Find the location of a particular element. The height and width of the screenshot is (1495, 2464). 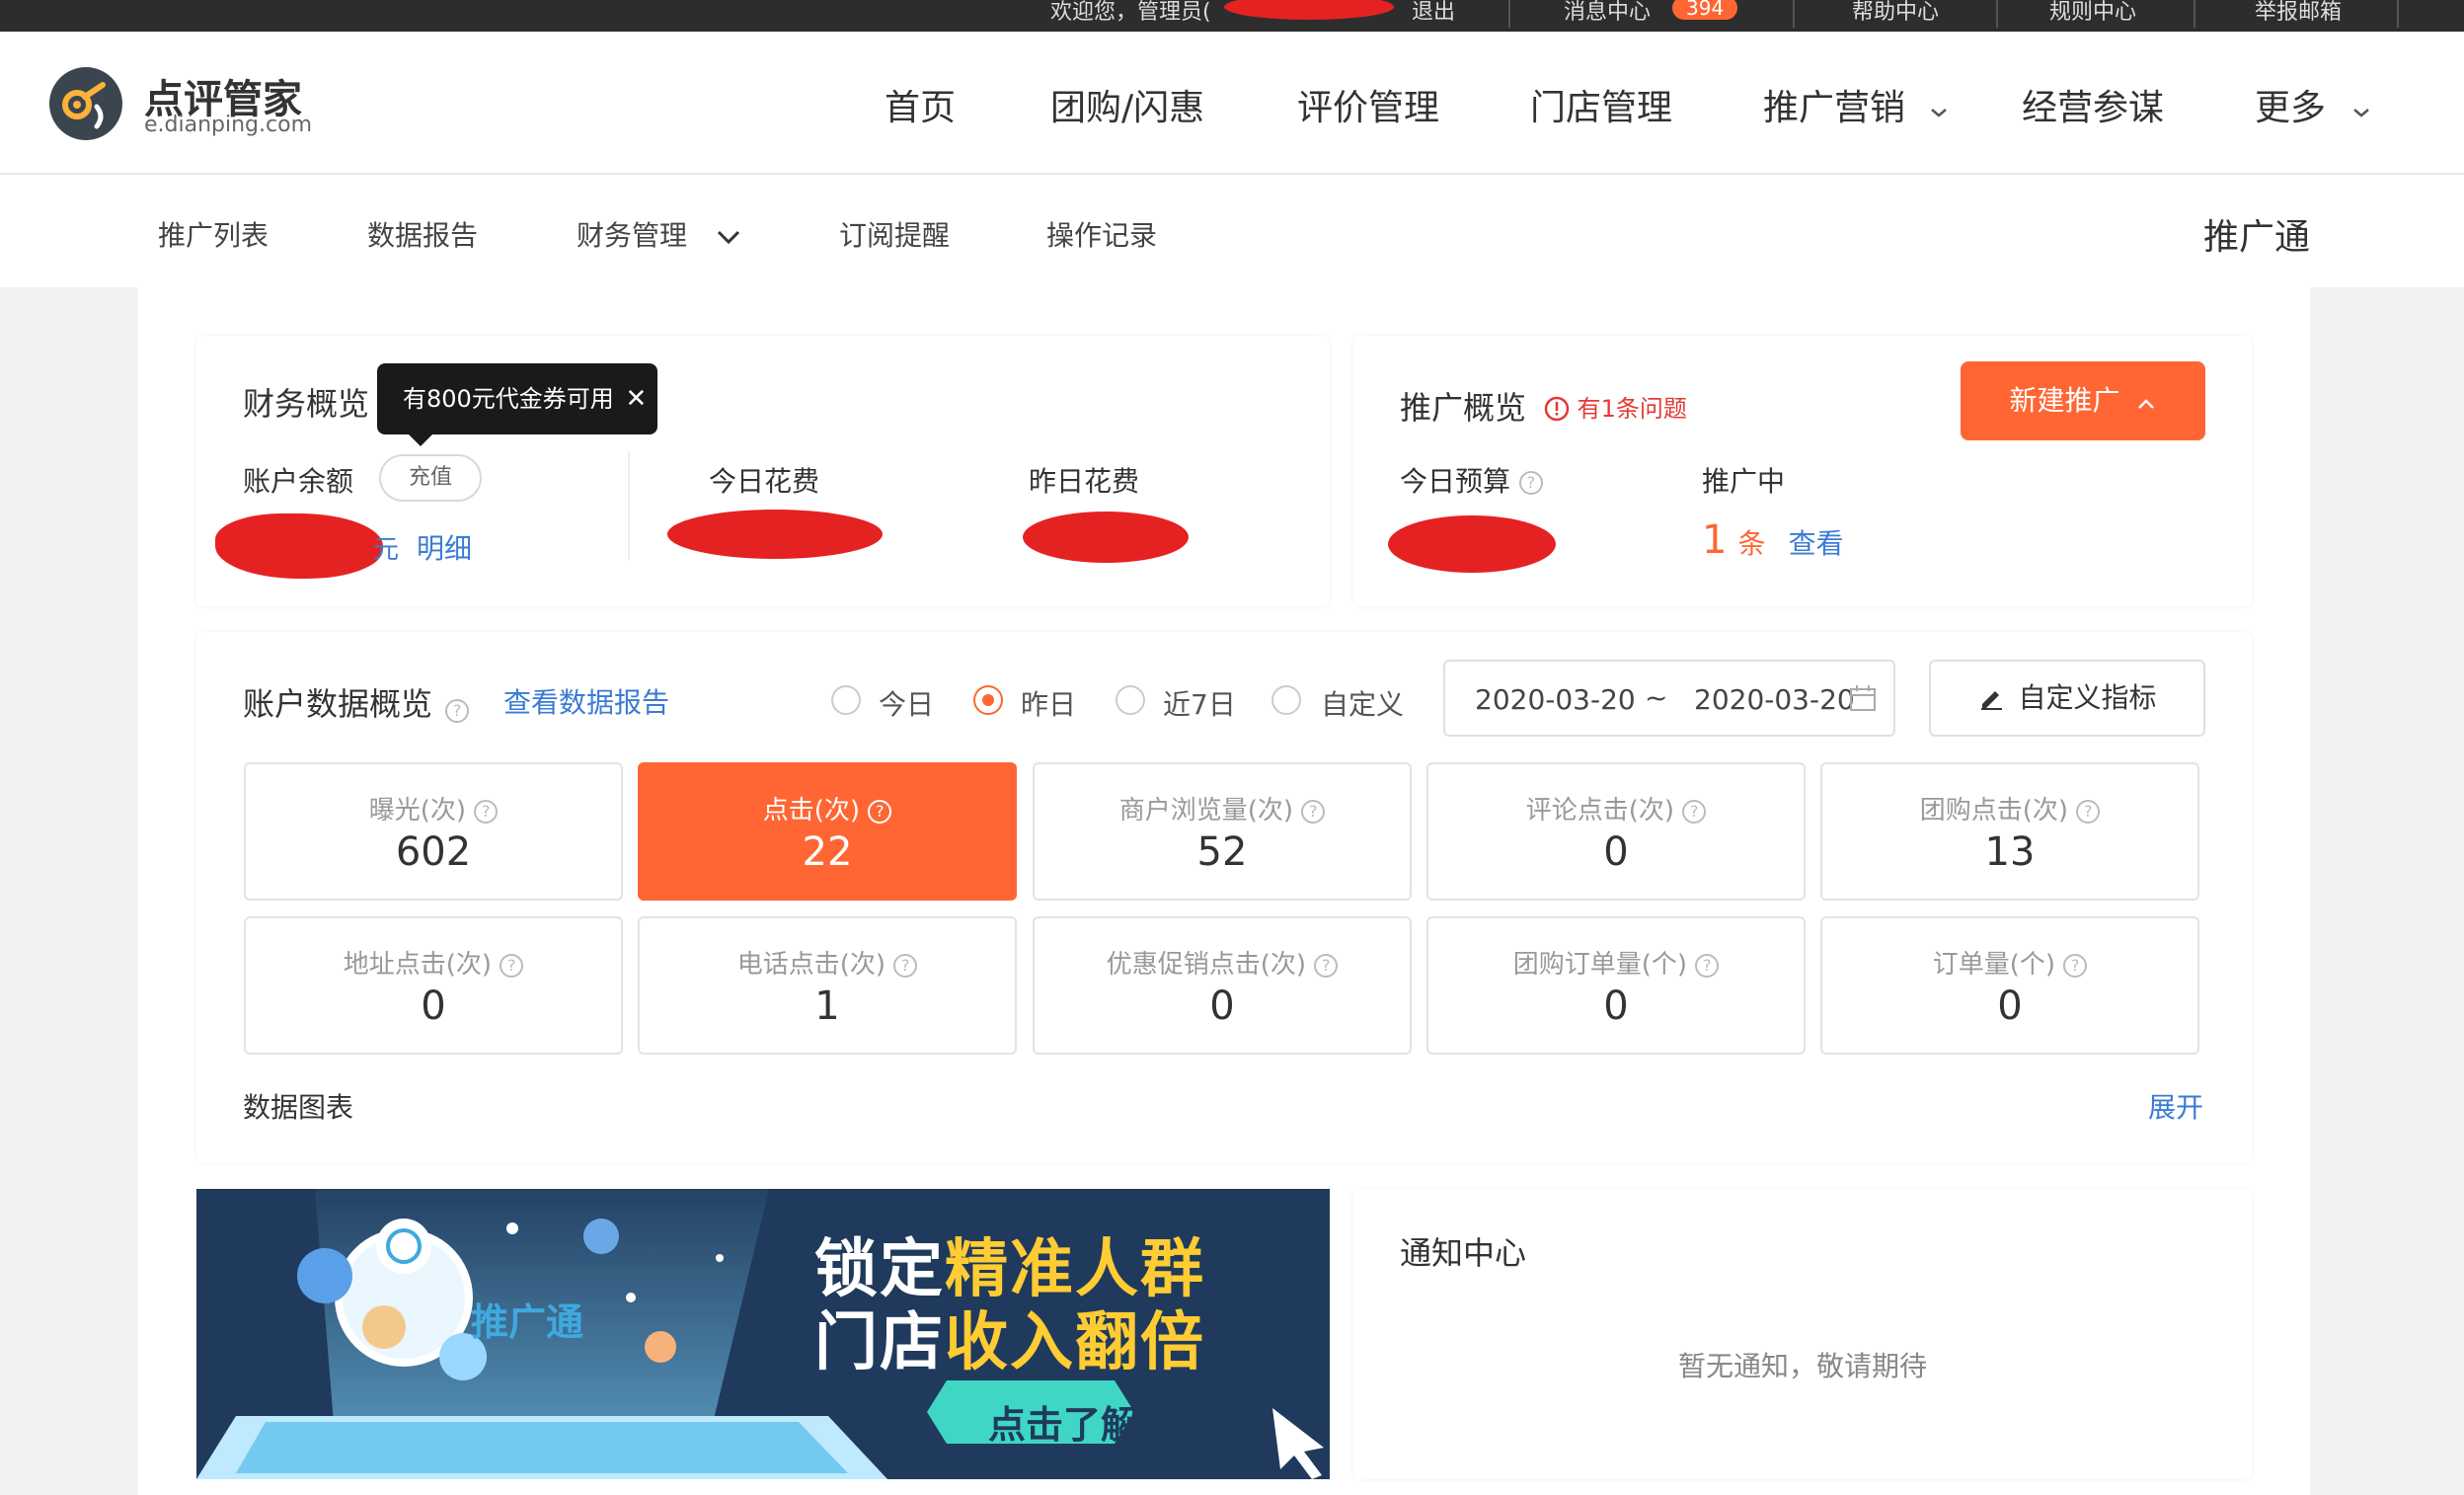

nav-home: 首页 is located at coordinates (920, 104).